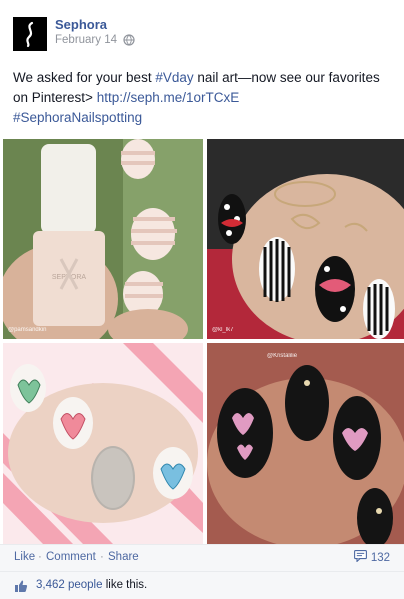 The height and width of the screenshot is (599, 404). What do you see at coordinates (125, 585) in the screenshot?
I see `likes-suffix: like this.` at bounding box center [125, 585].